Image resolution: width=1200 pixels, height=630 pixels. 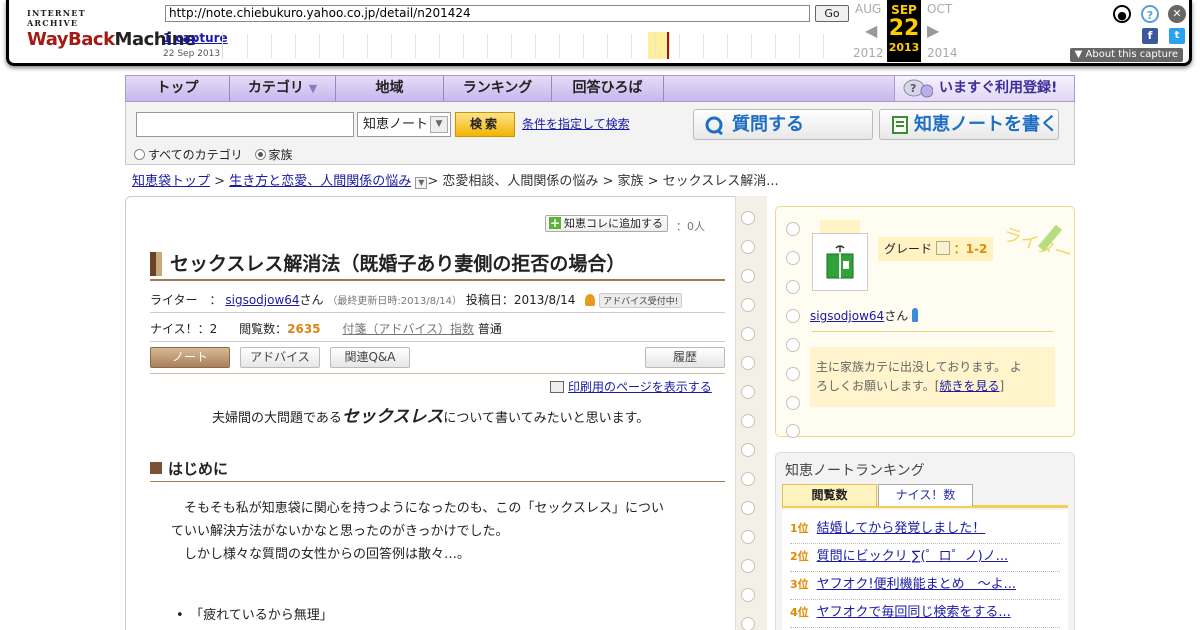 I want to click on search-type-select: 知恵ノート ▼, so click(x=404, y=124).